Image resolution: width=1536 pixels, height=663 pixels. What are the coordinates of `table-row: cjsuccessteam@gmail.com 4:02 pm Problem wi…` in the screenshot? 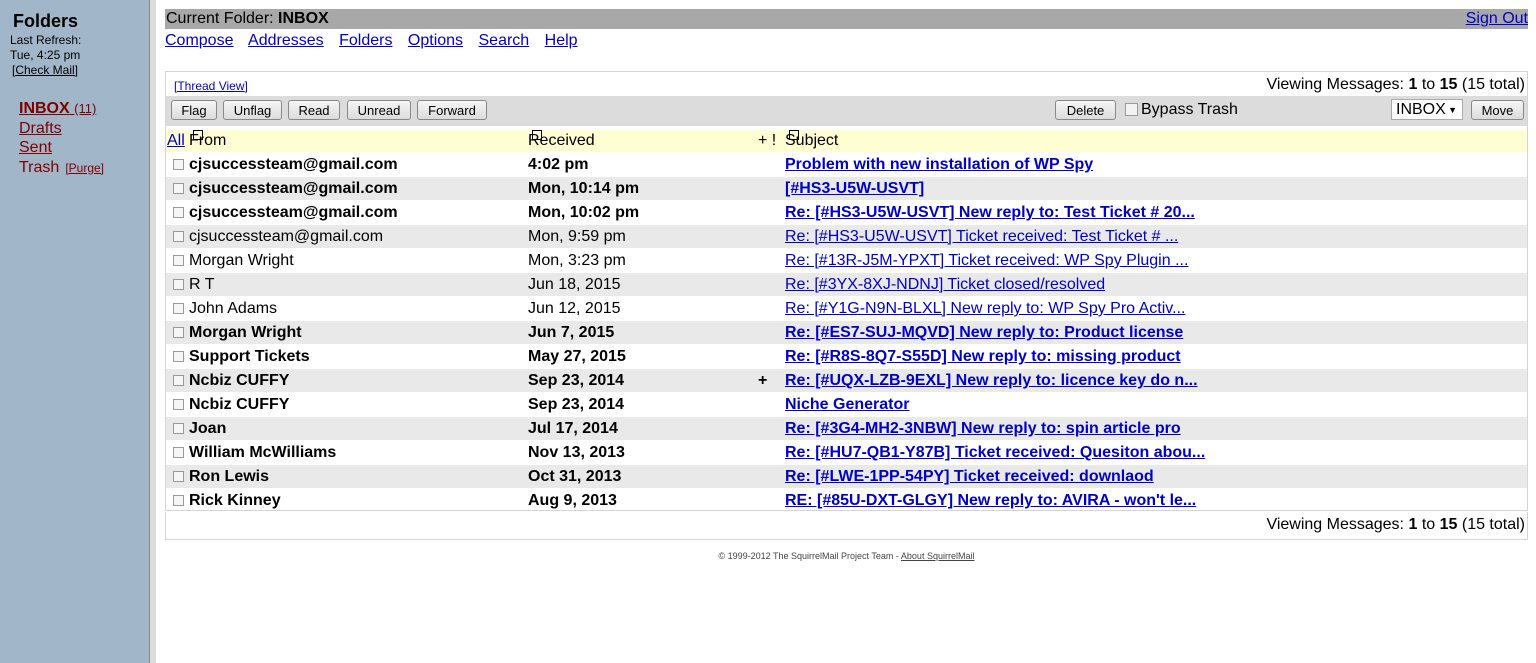 It's located at (846, 164).